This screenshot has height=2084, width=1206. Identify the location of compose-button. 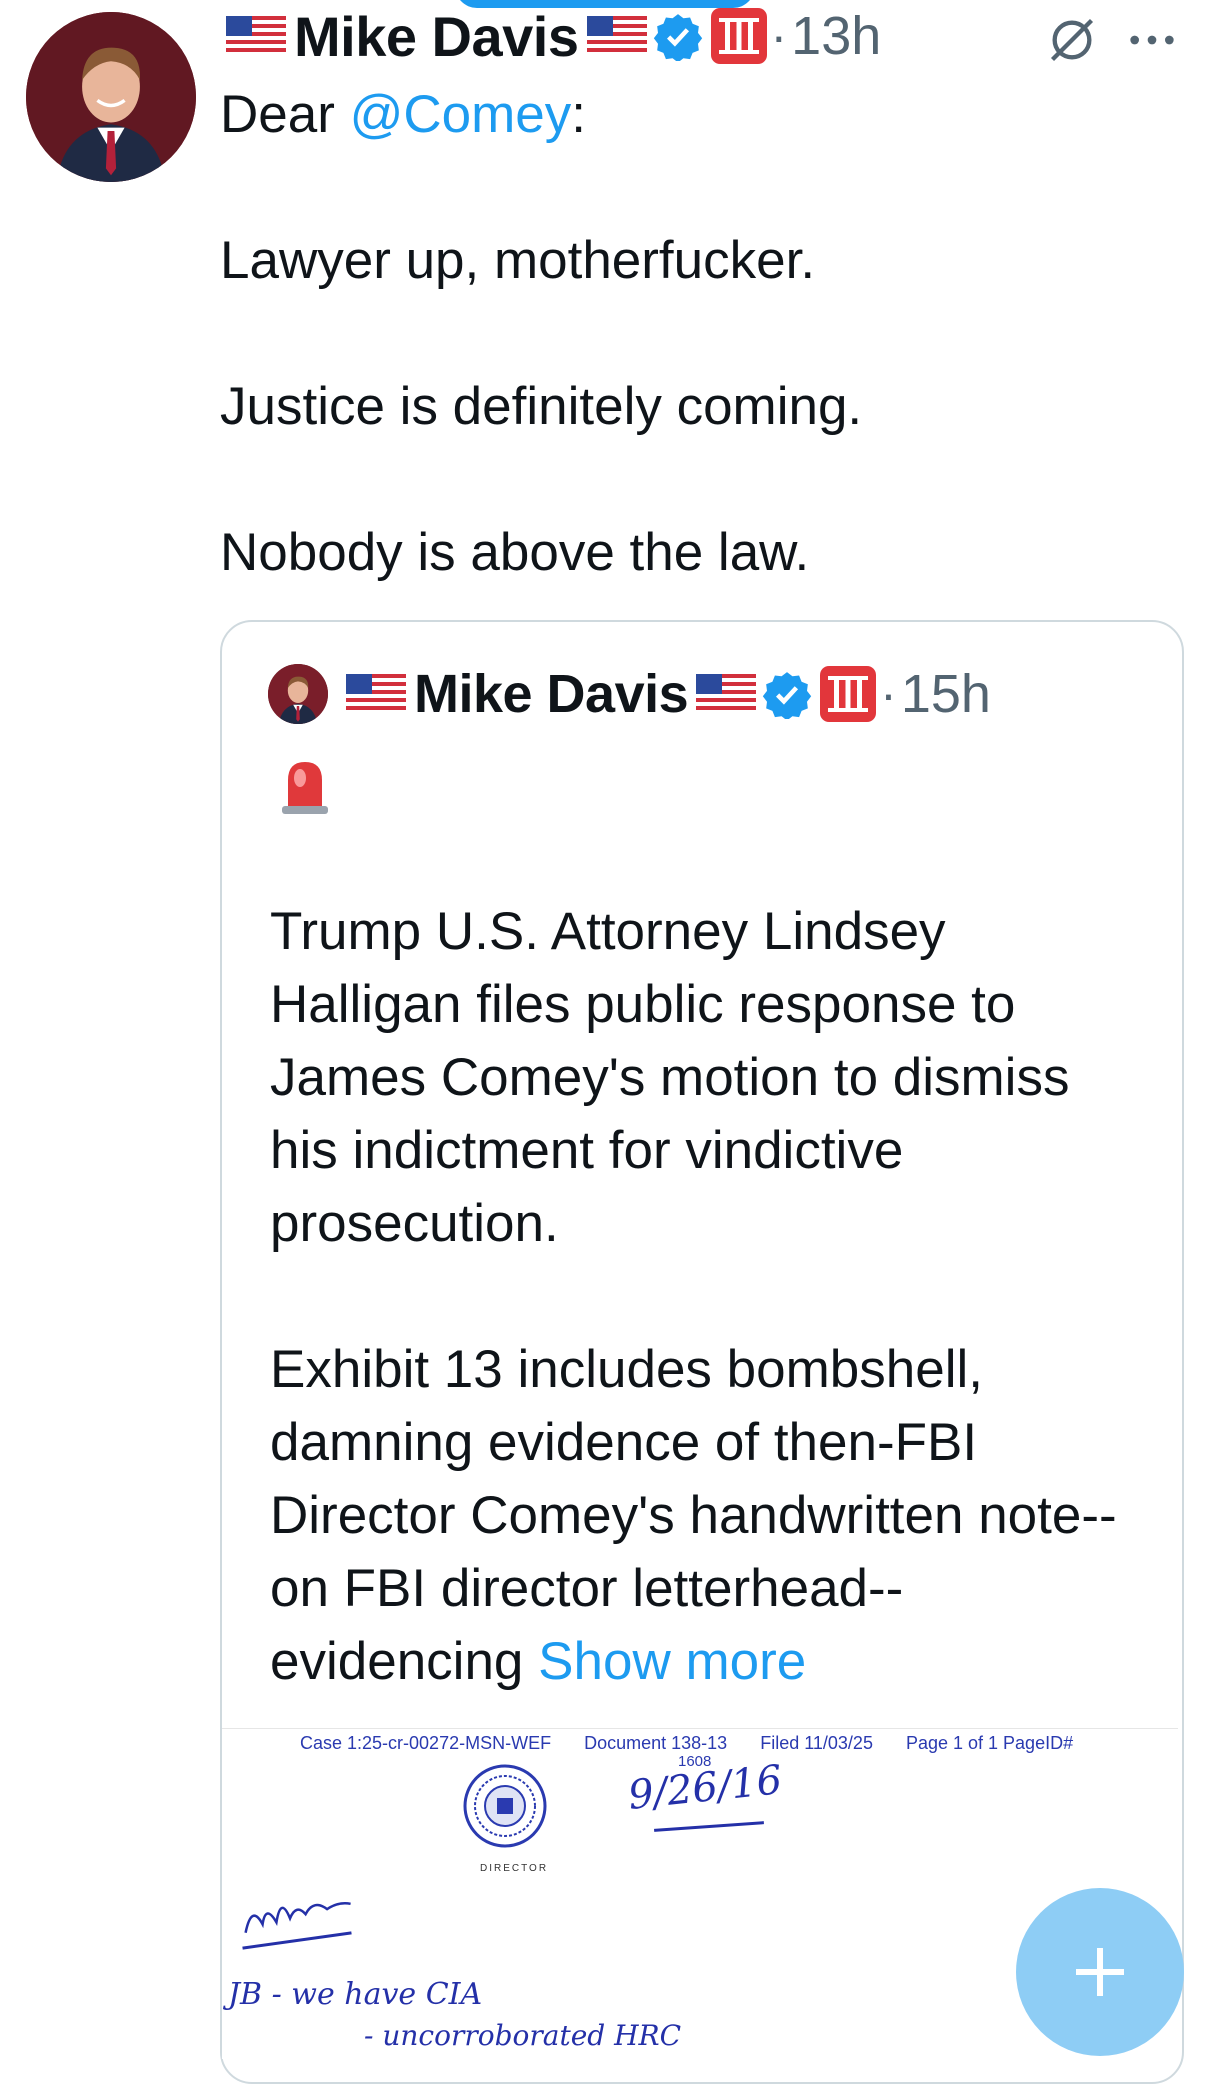
(1100, 1972).